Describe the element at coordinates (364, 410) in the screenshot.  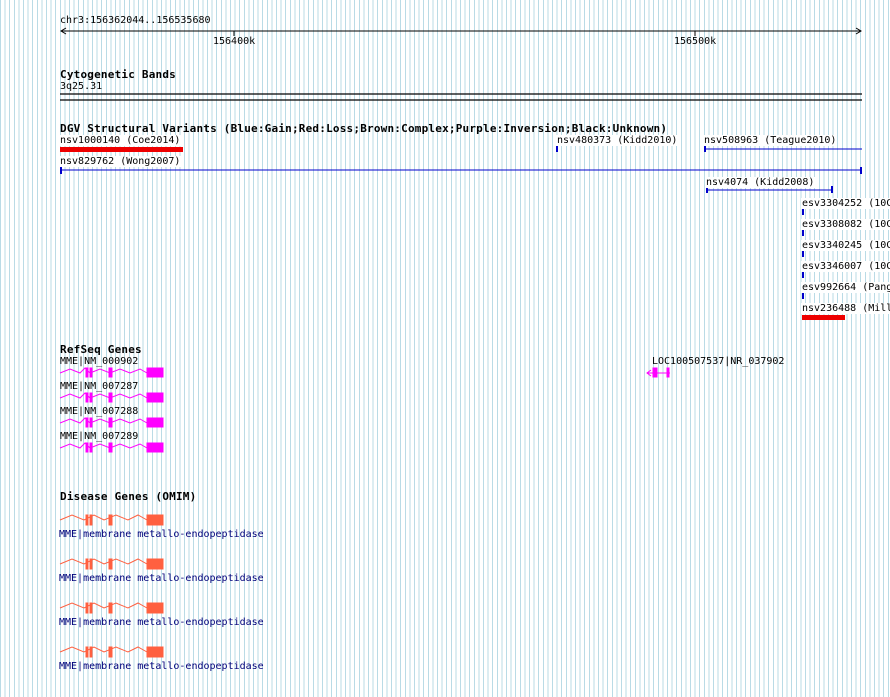
I see `refseq-gene-glyphs` at that location.